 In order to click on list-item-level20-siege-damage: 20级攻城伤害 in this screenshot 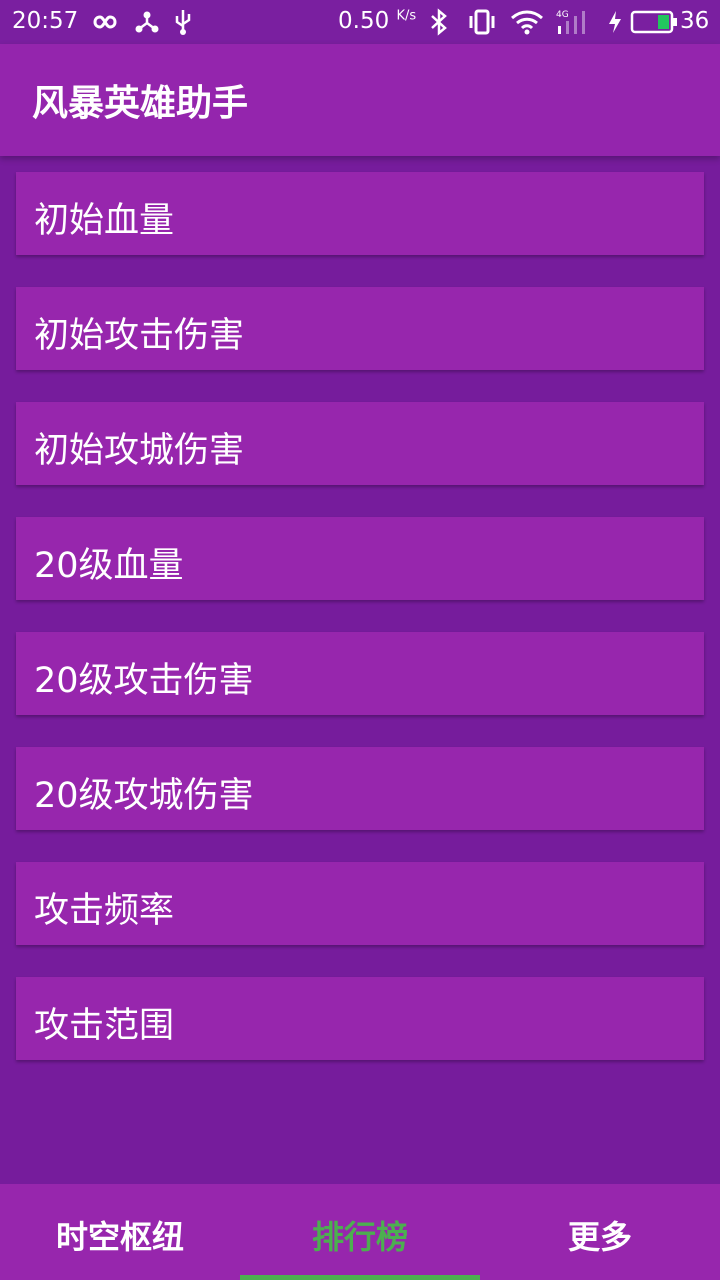, I will do `click(360, 788)`.